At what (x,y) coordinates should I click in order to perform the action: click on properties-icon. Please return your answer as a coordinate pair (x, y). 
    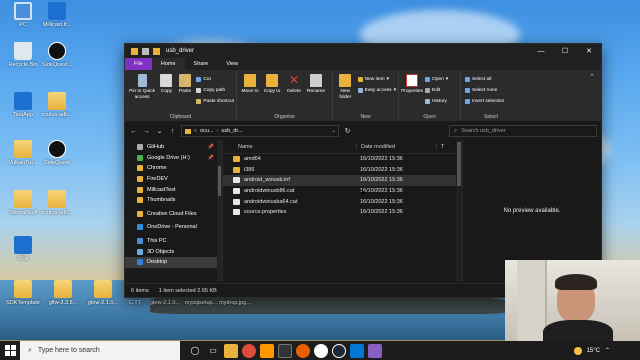
    Looking at the image, I should click on (145, 51).